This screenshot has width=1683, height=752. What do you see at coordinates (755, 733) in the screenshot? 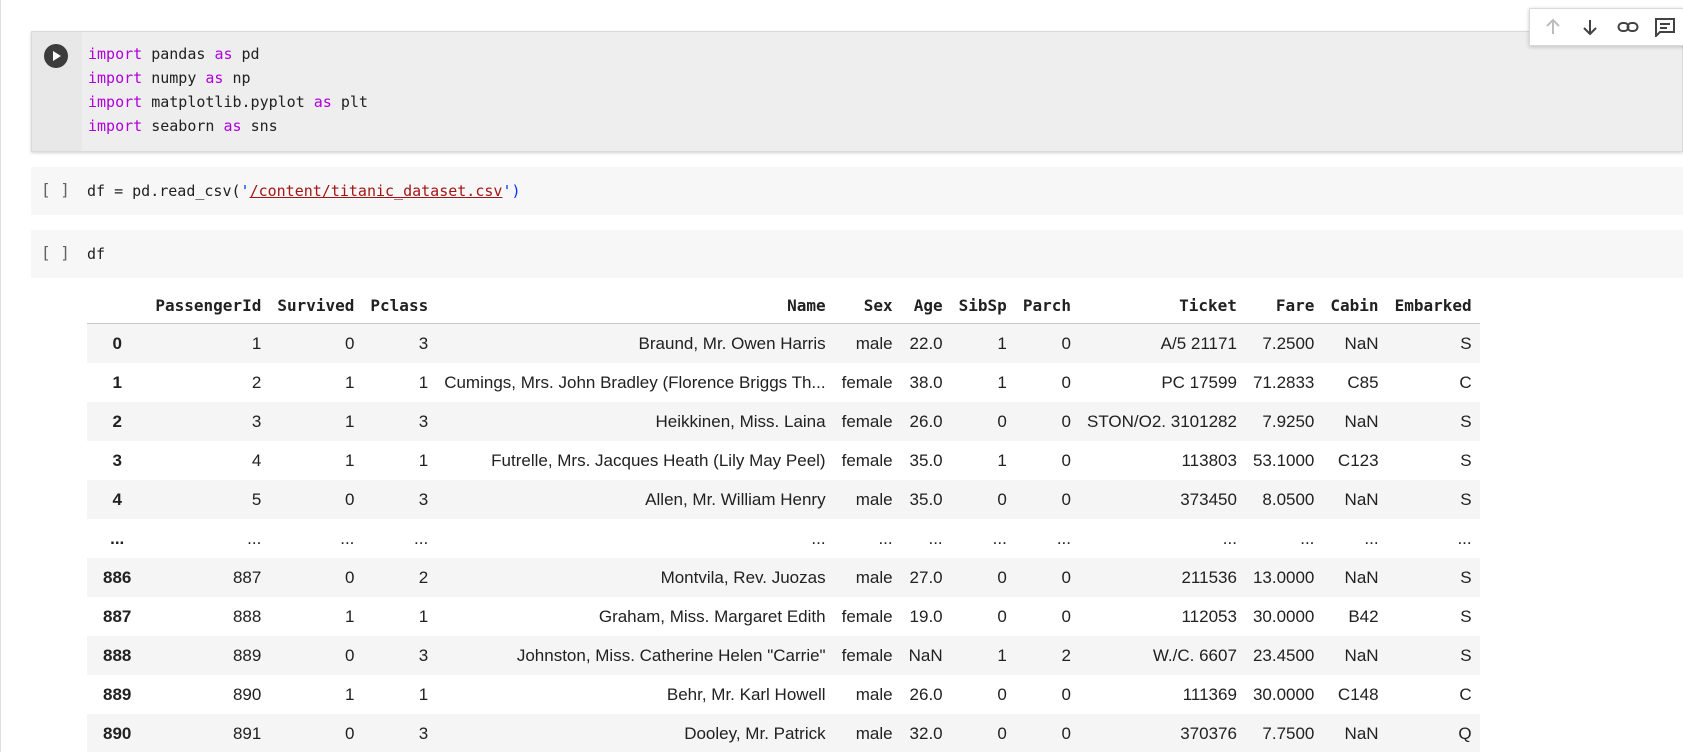
I see `table-cell: Dooley, Mr. Patrick` at bounding box center [755, 733].